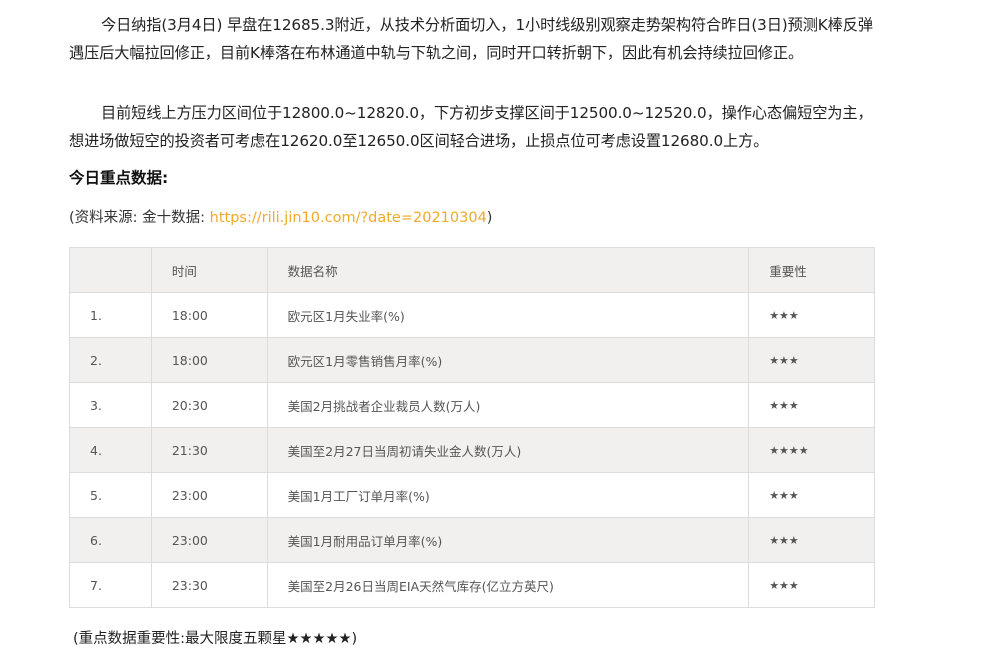 This screenshot has height=667, width=986. I want to click on row-time: 23:30, so click(209, 585).